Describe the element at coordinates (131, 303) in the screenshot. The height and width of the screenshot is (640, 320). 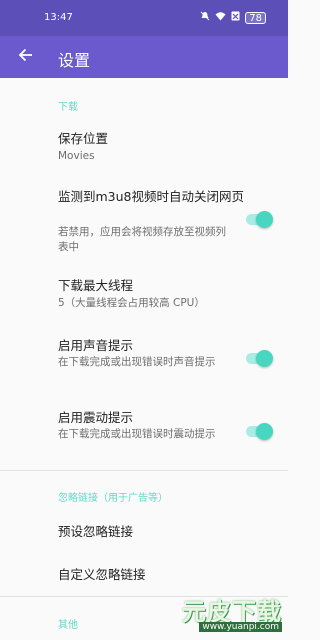
I see `pref-summary: 5（大量线程会占用较高 CPU）` at that location.